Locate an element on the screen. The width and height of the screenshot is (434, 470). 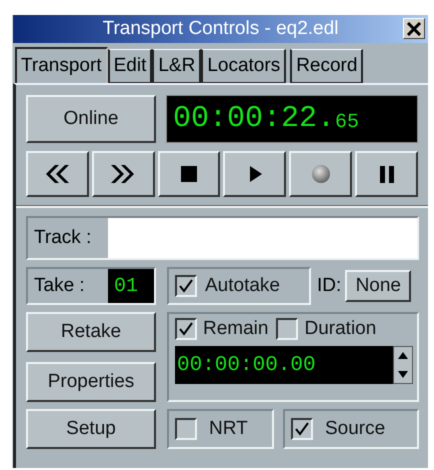
window-title: Transport Controls - eq2.edl is located at coordinates (220, 29).